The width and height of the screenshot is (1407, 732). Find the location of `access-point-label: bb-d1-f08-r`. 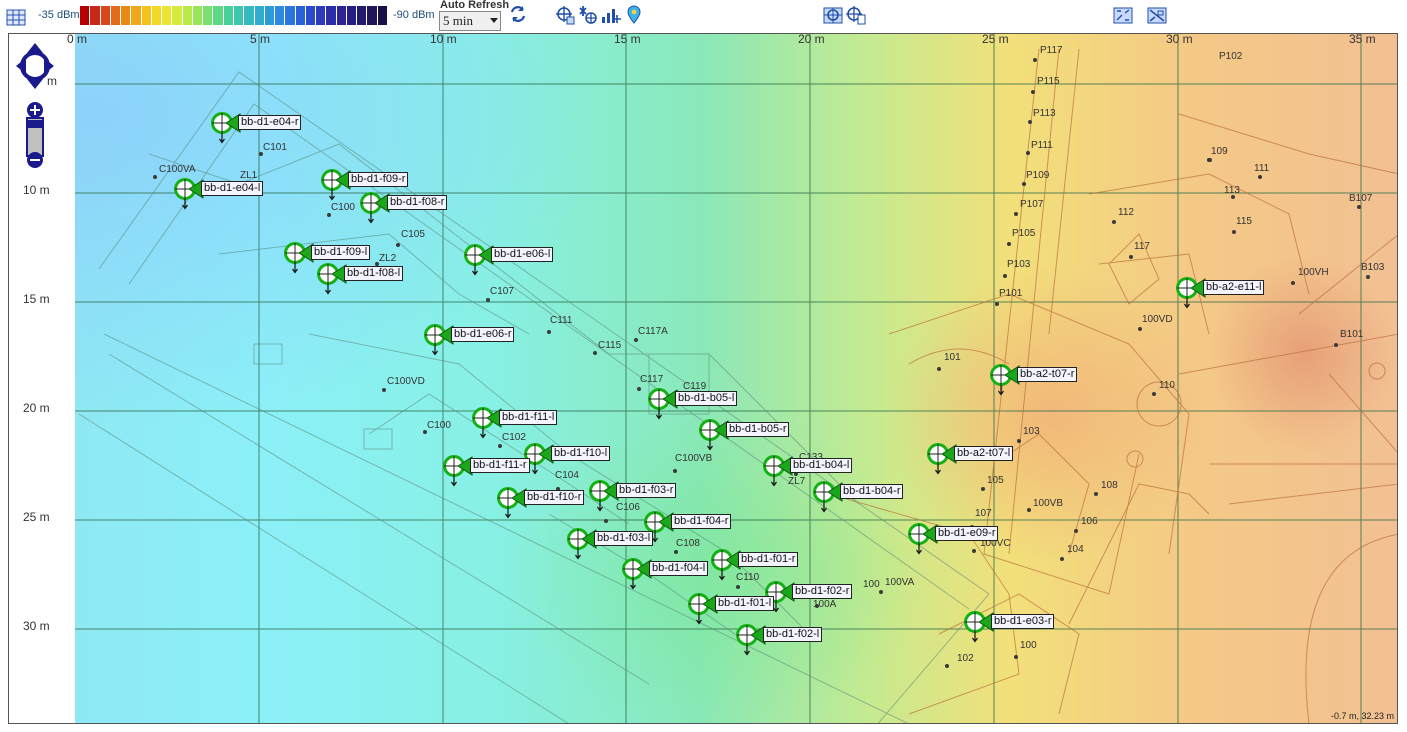

access-point-label: bb-d1-f08-r is located at coordinates (417, 202).